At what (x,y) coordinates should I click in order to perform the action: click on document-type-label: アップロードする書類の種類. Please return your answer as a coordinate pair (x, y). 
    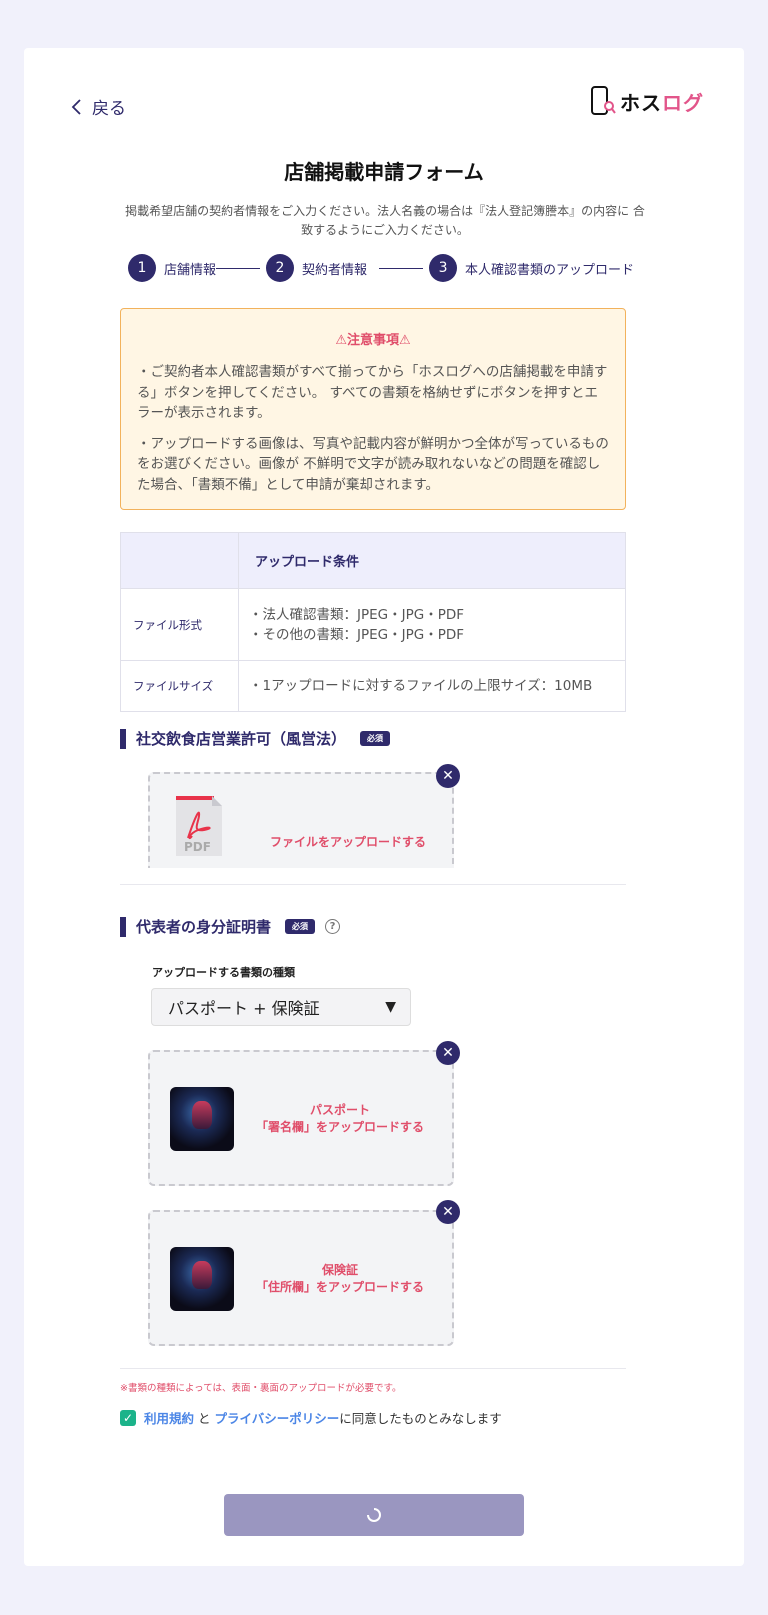
    Looking at the image, I should click on (223, 972).